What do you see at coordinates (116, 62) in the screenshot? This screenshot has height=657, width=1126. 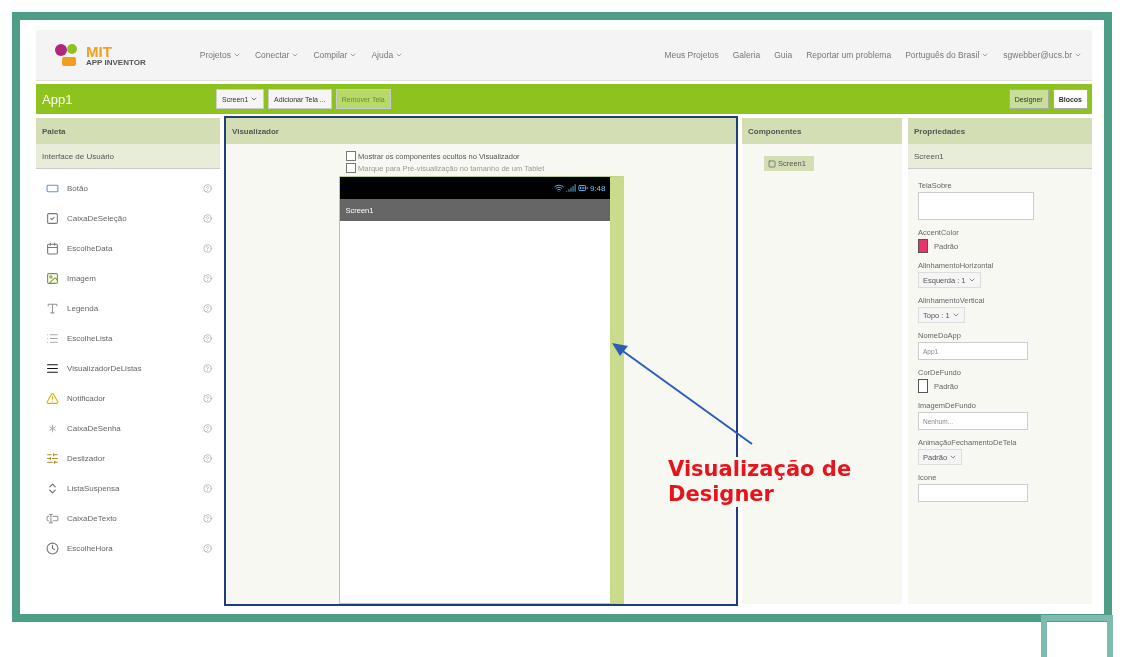 I see `logo-subtitle: APP INVENTOR` at bounding box center [116, 62].